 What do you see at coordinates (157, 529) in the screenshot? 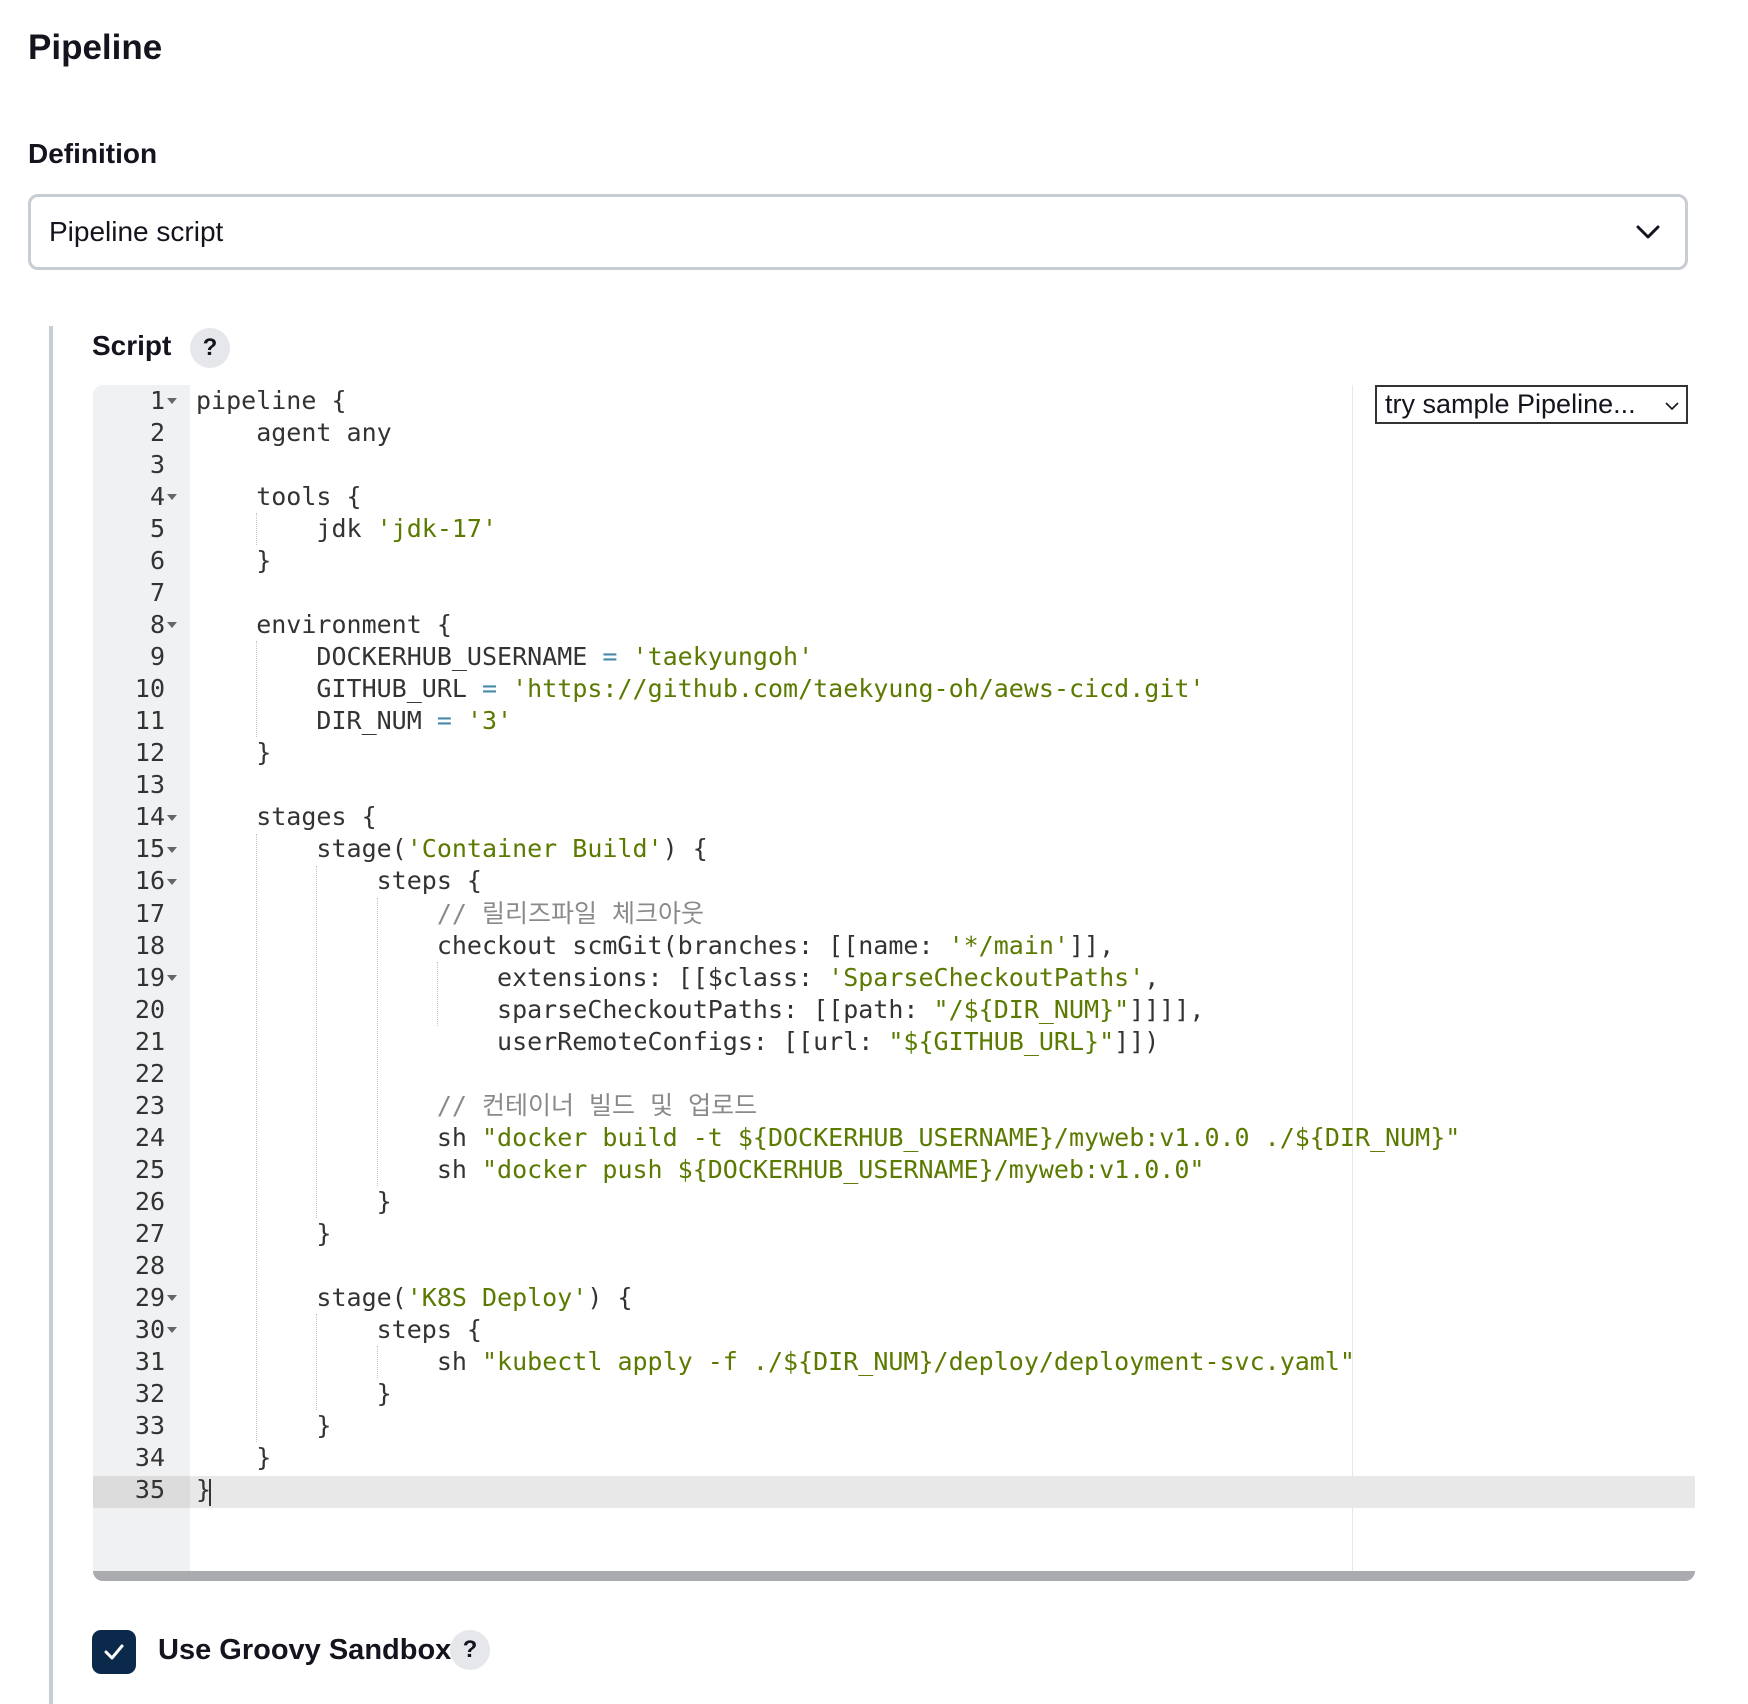
I see `line-number: 5` at bounding box center [157, 529].